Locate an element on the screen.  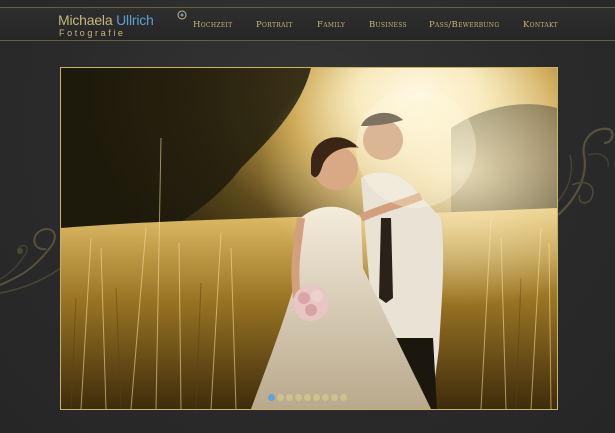
nav-item-hochzeit: Hochzeit is located at coordinates (212, 25).